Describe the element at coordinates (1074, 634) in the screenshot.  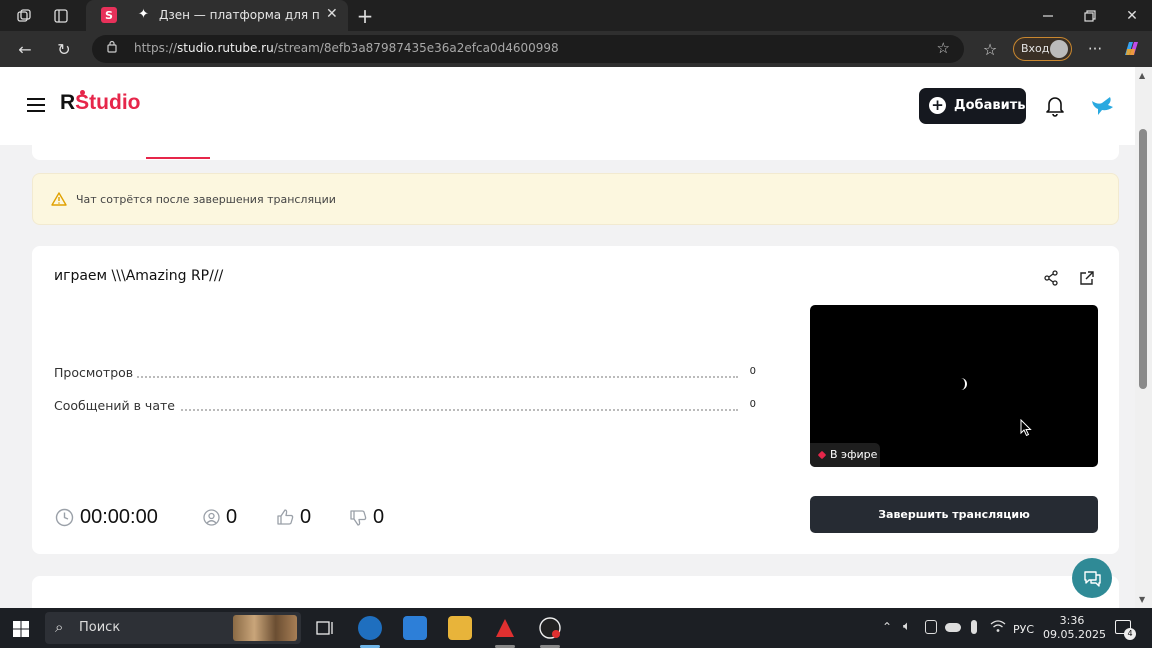
I see `clock-date: 09.05.2025` at that location.